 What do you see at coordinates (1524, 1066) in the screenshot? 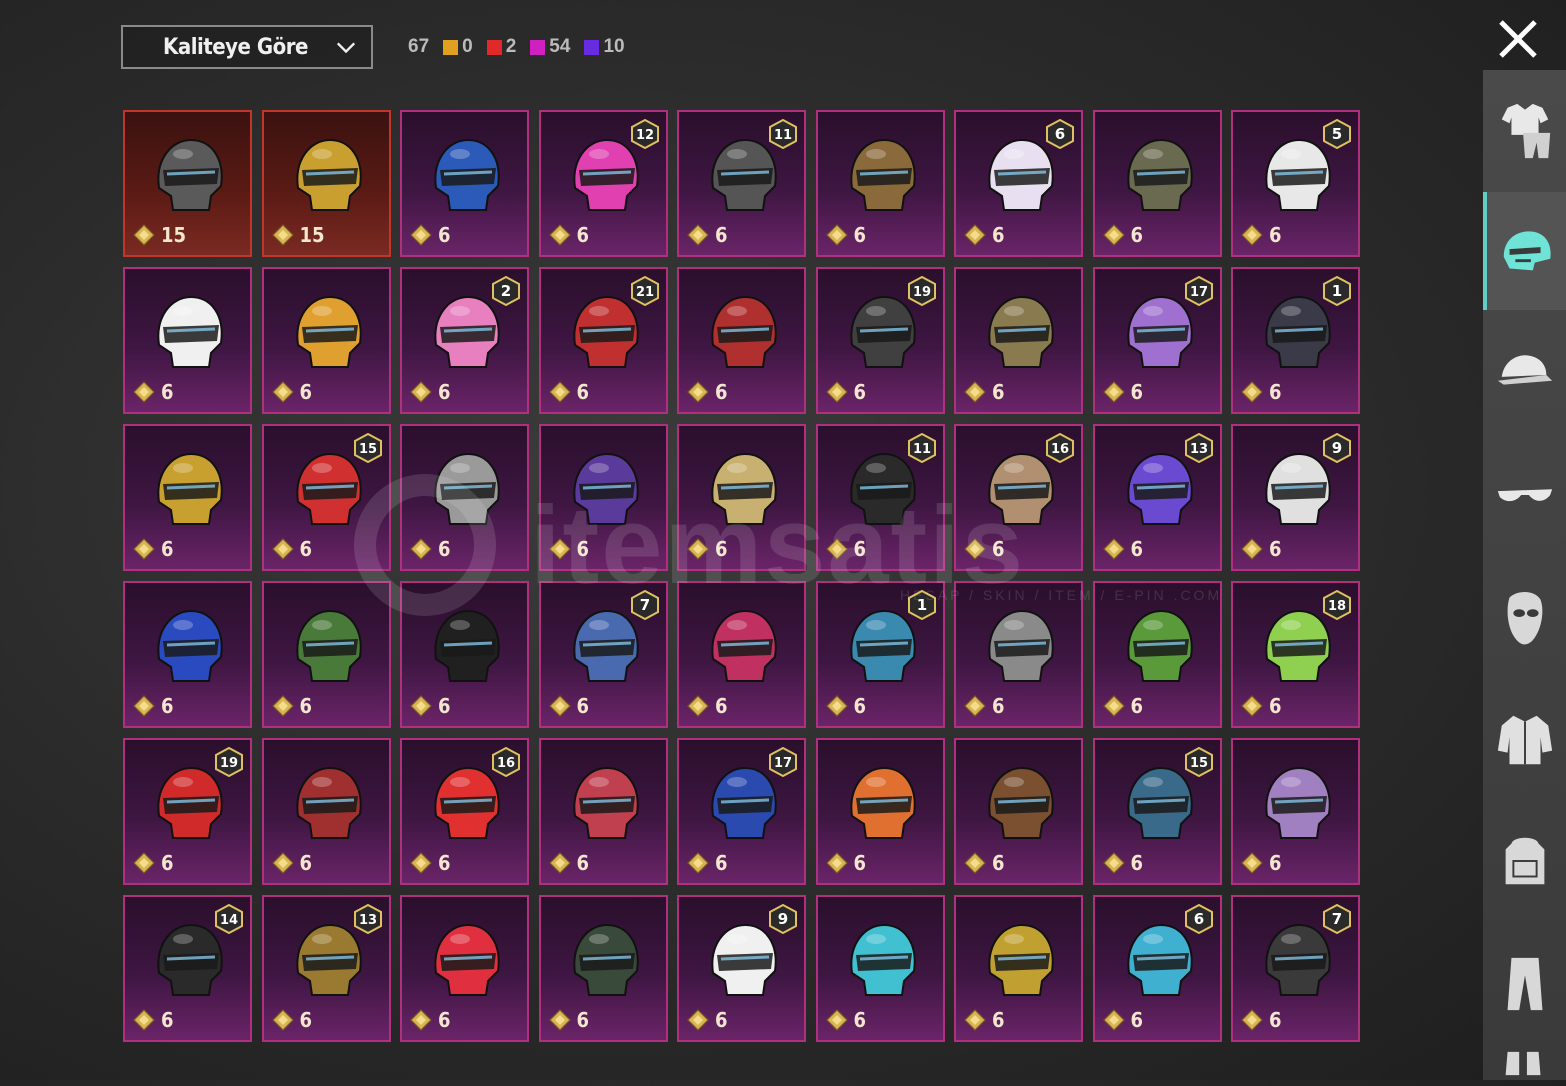
I see `sidebar-item-shoes` at bounding box center [1524, 1066].